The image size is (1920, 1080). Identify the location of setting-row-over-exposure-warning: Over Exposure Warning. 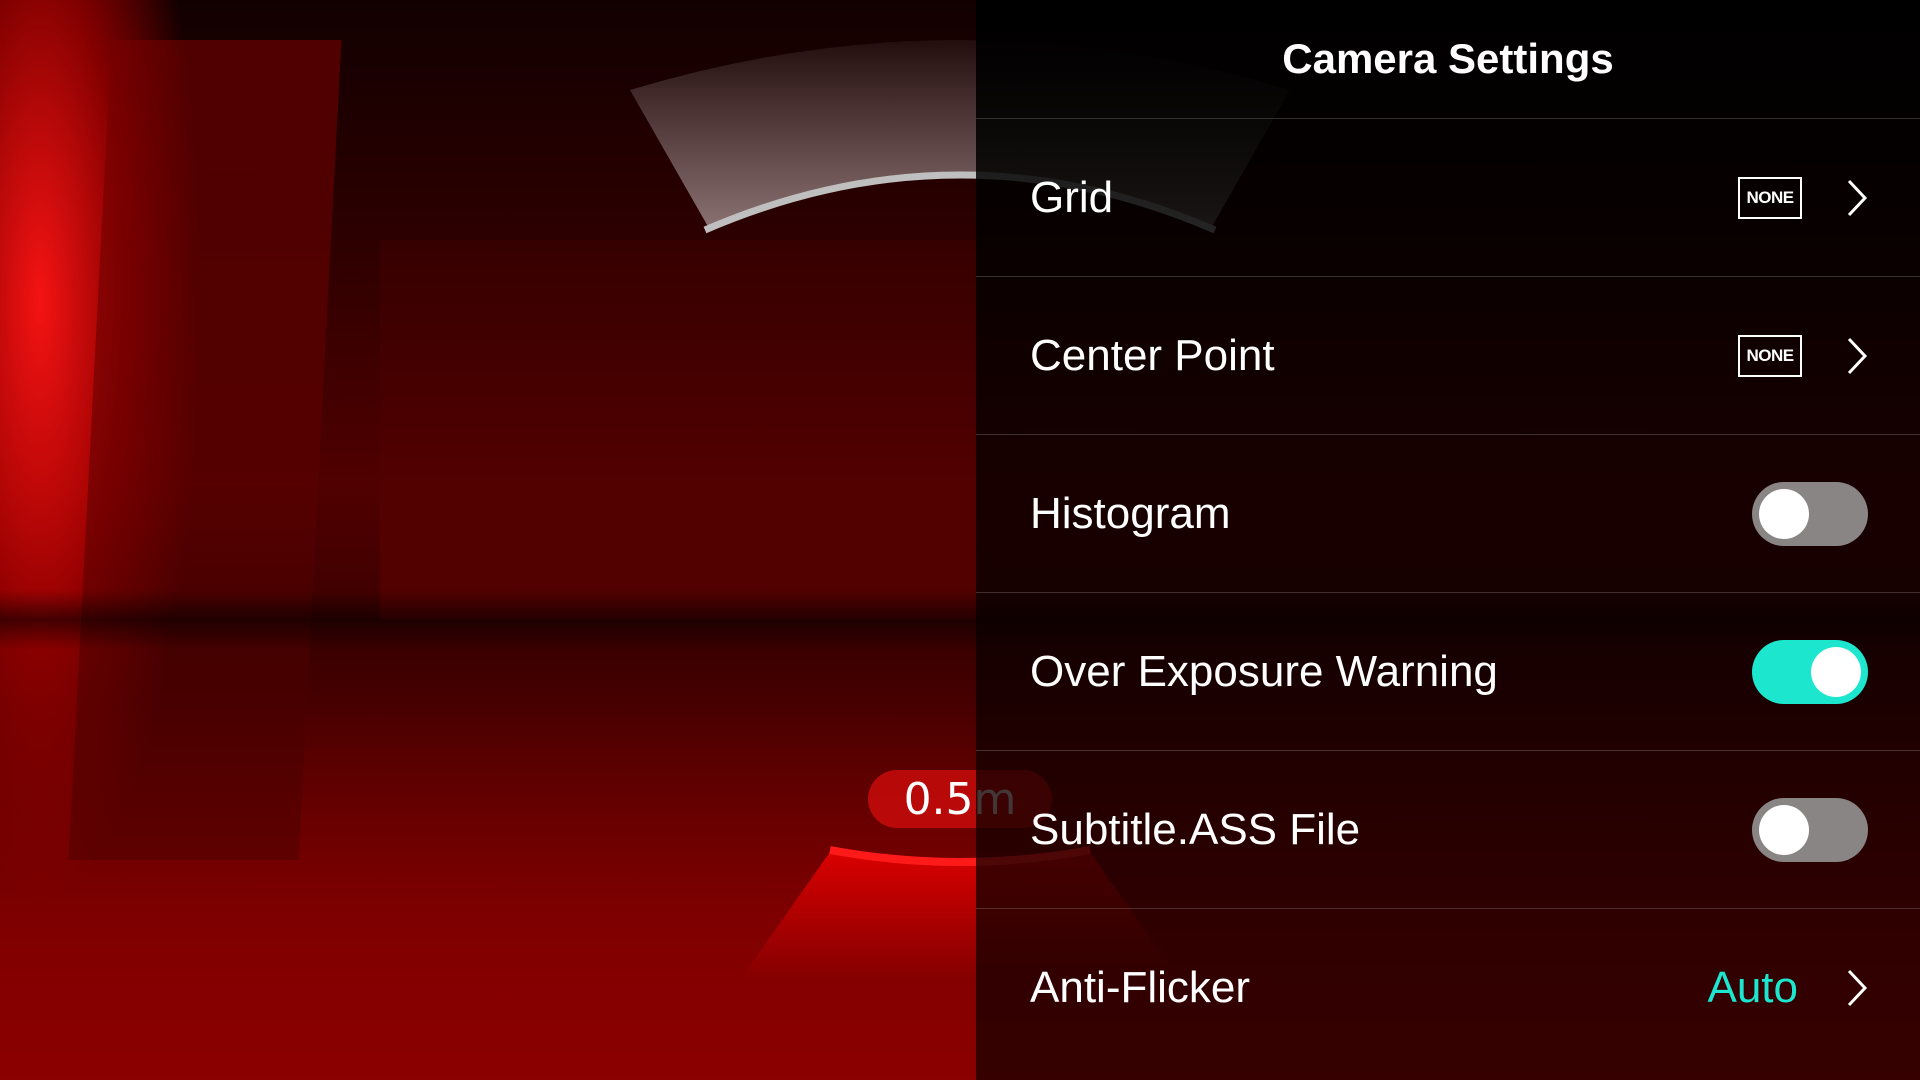
(1448, 672).